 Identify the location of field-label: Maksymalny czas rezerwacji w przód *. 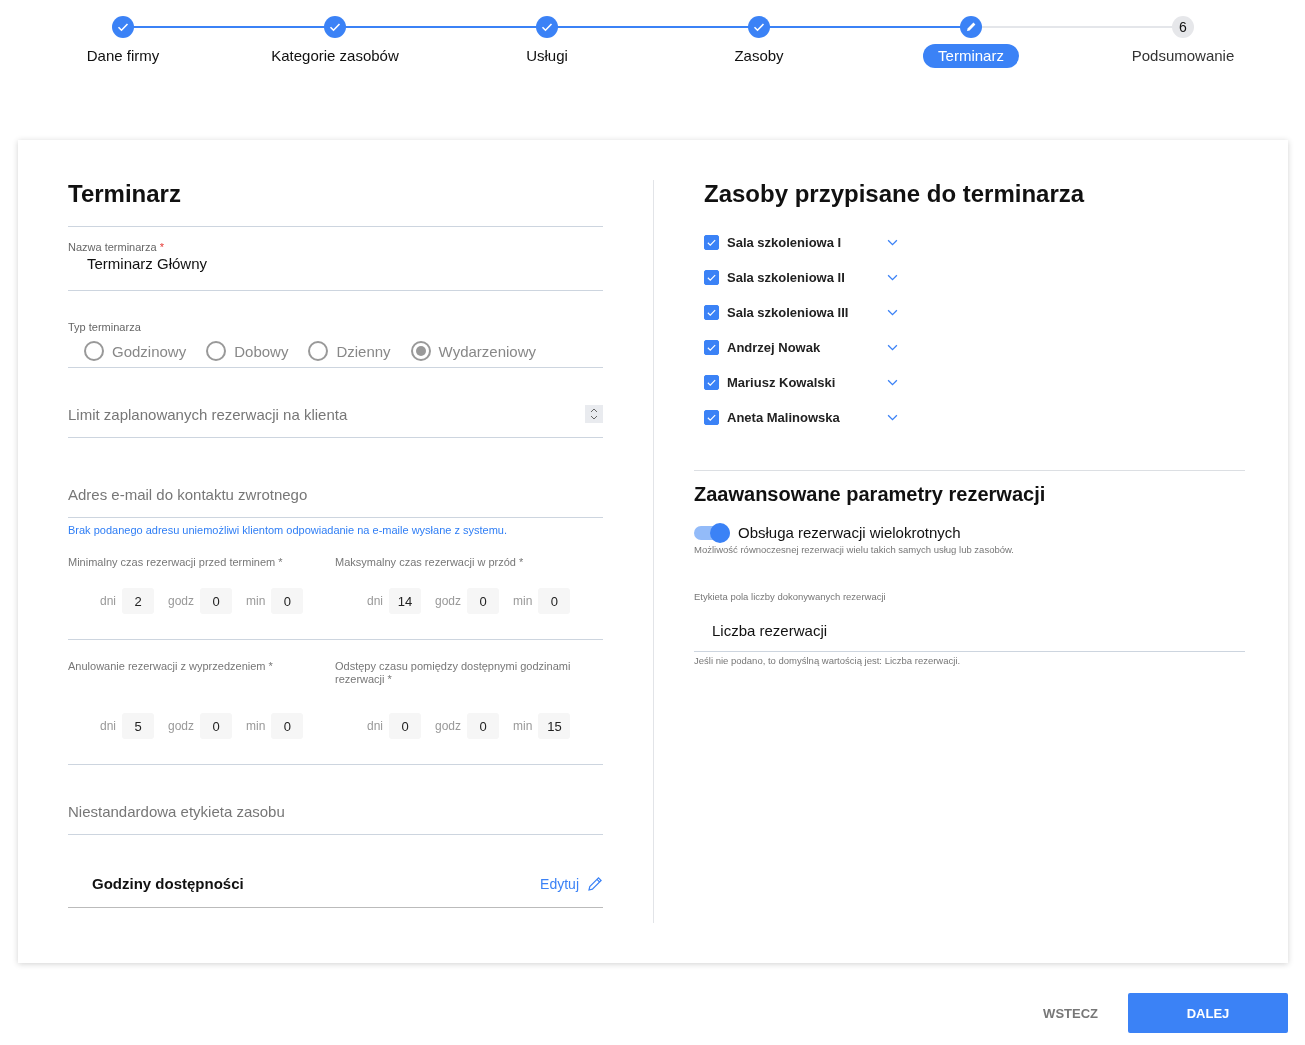
(430, 563).